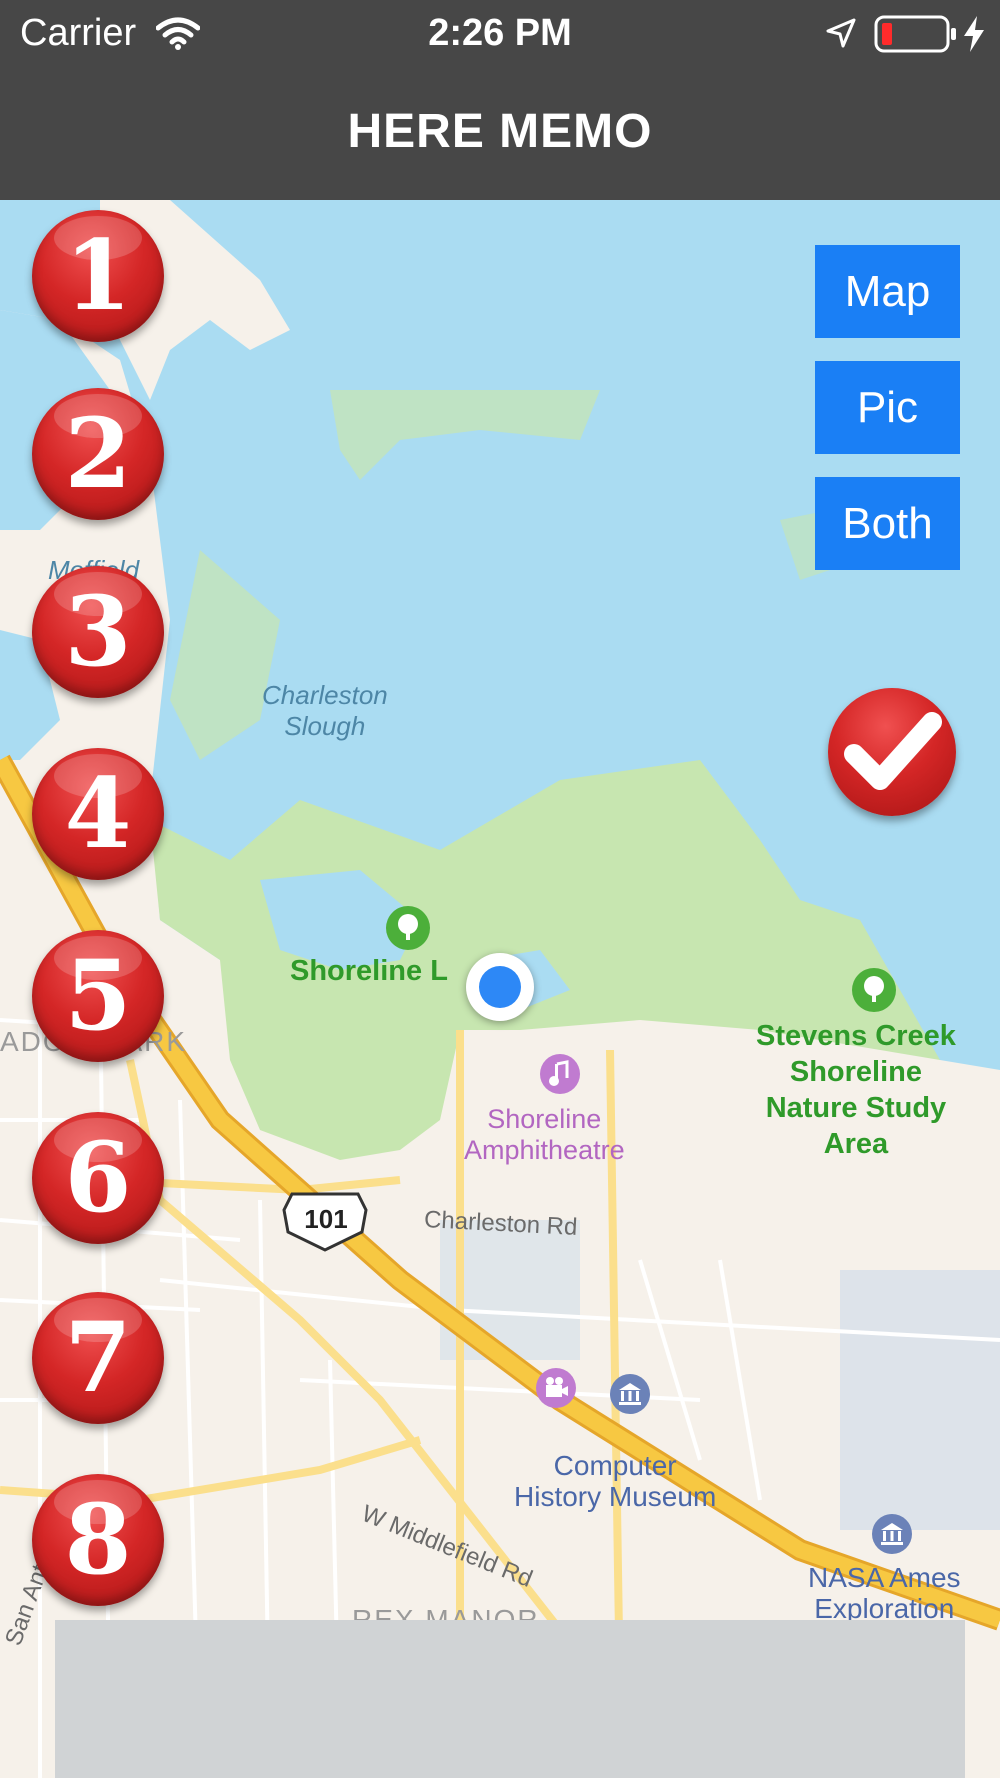 The height and width of the screenshot is (1778, 1000). Describe the element at coordinates (887, 407) in the screenshot. I see `pic-mode-button: Pic` at that location.